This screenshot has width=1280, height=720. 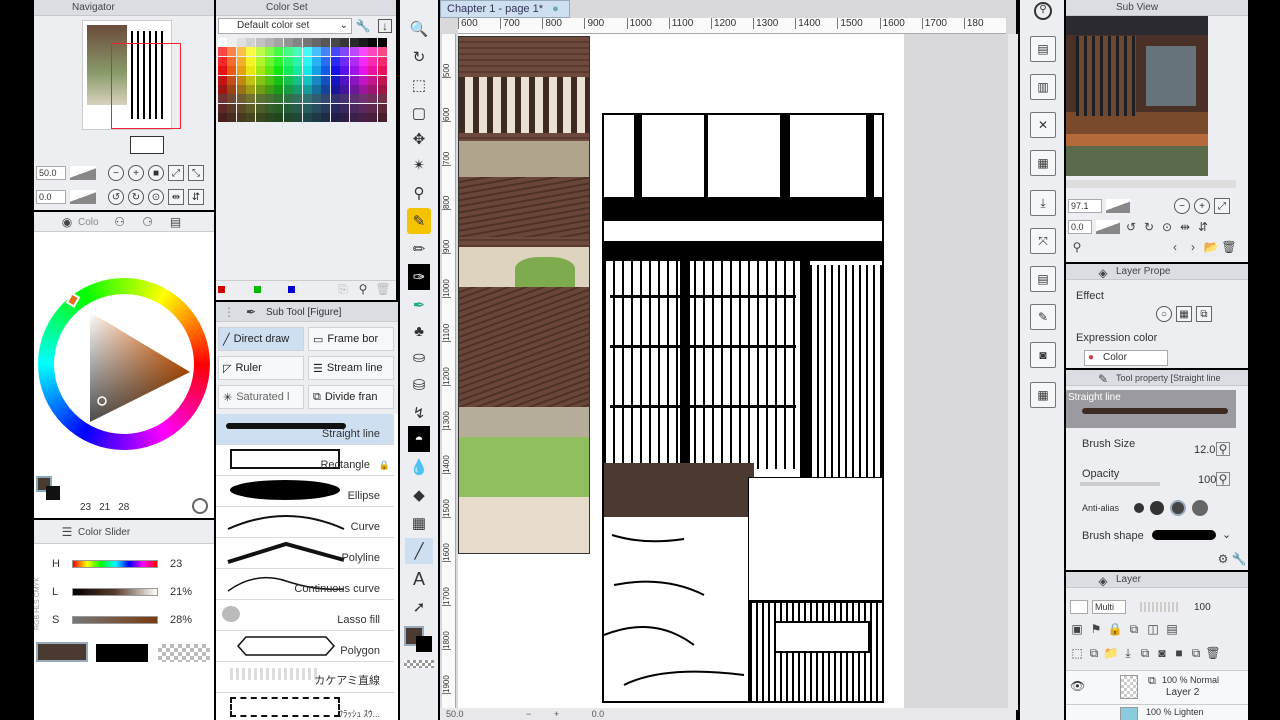 I want to click on tab-saturated-line: ✳ Saturated l, so click(x=261, y=397).